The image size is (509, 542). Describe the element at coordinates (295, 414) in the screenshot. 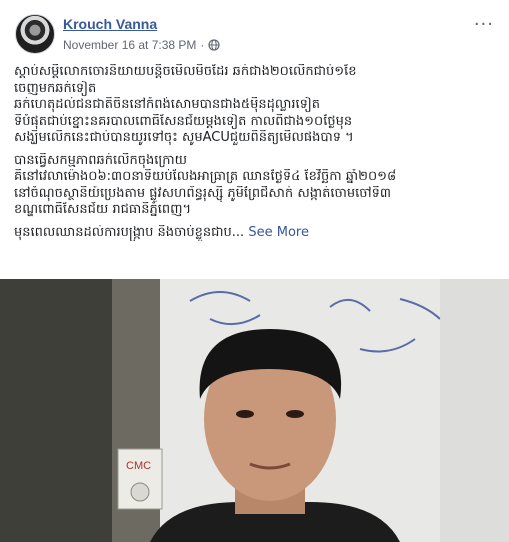

I see `photo-person-eye-right` at that location.